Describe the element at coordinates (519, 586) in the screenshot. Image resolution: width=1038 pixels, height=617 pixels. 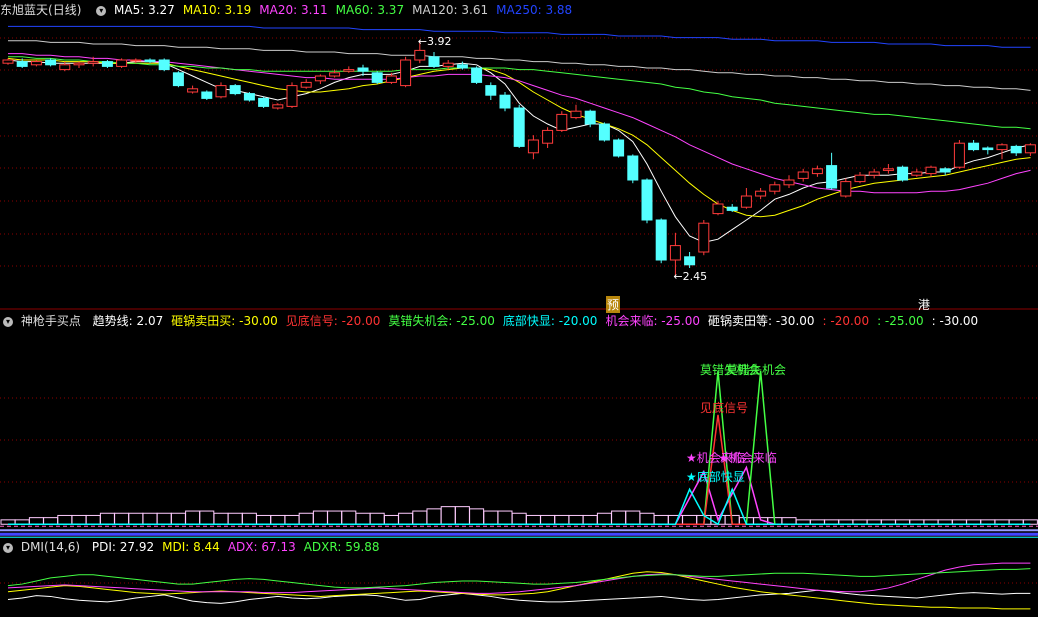
I see `dmi-chart` at that location.